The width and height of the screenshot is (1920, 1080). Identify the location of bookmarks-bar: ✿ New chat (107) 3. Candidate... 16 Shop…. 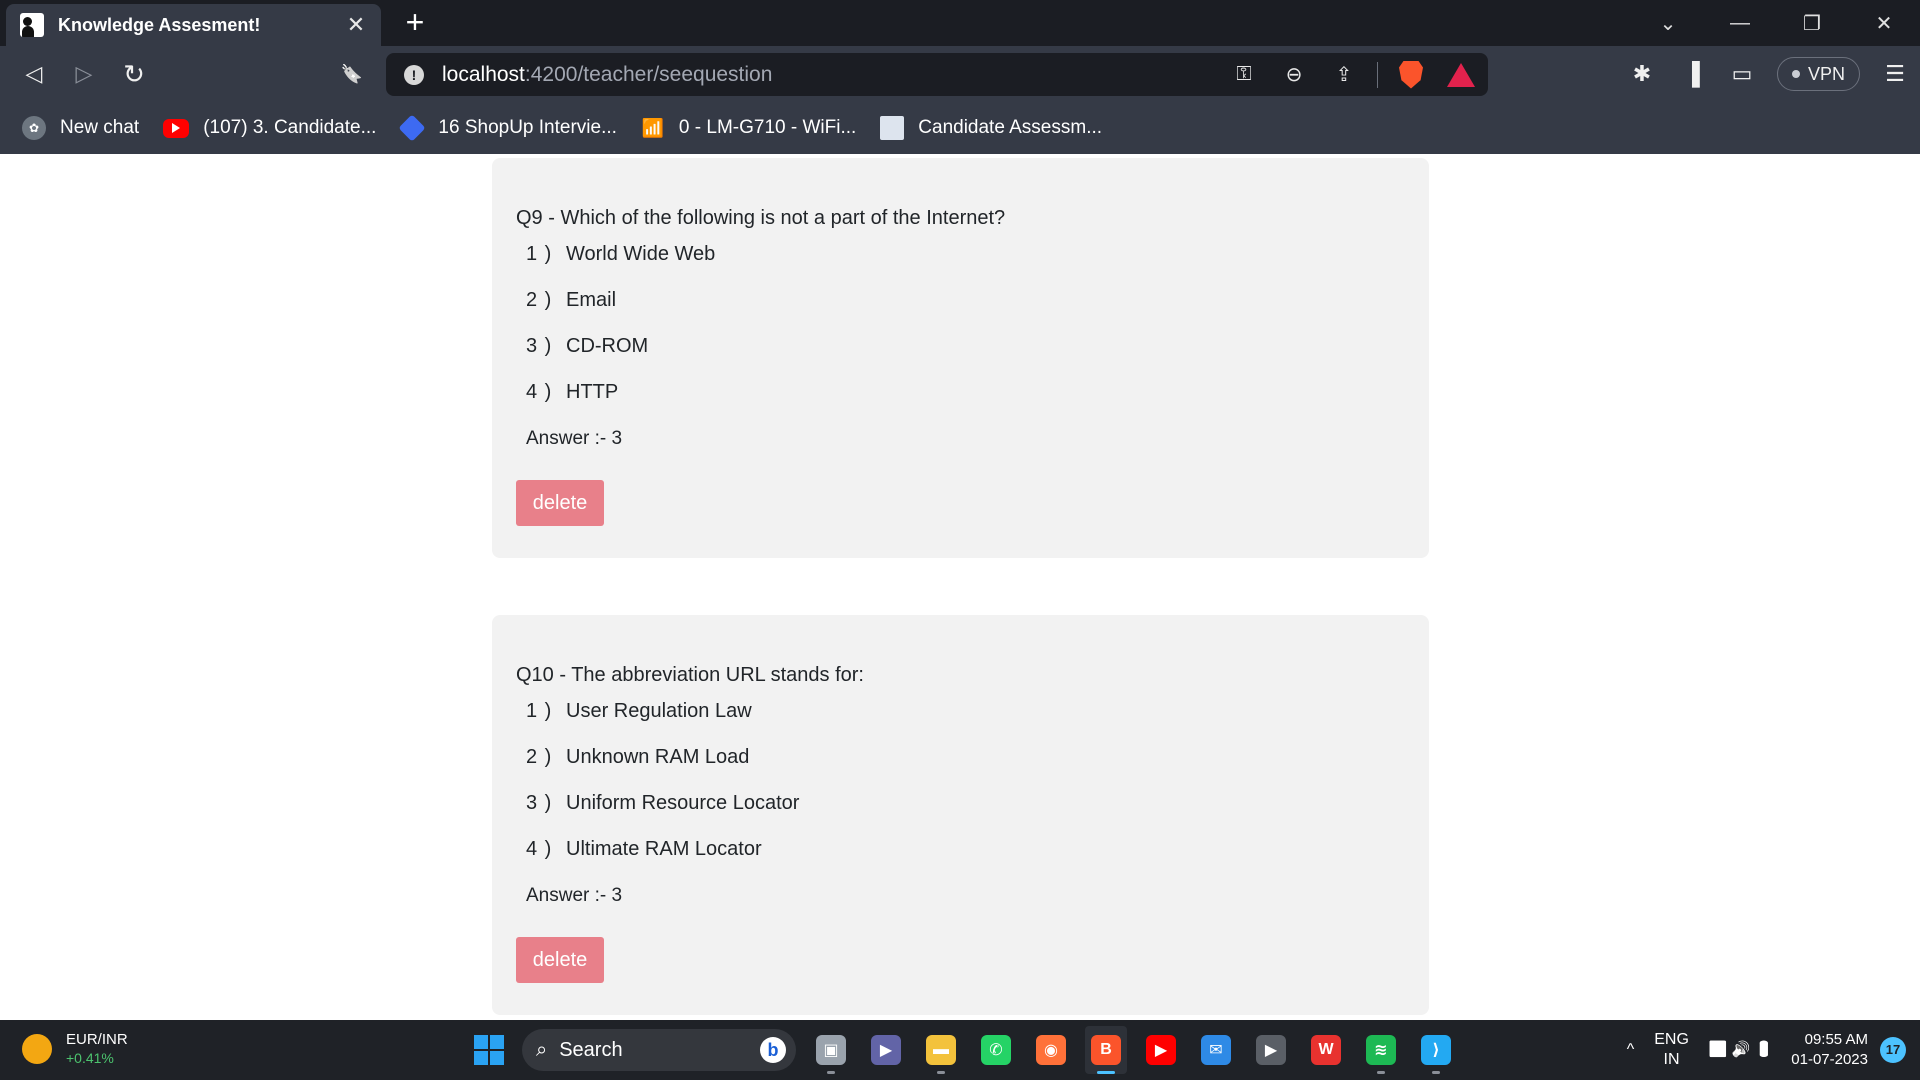
(960, 128).